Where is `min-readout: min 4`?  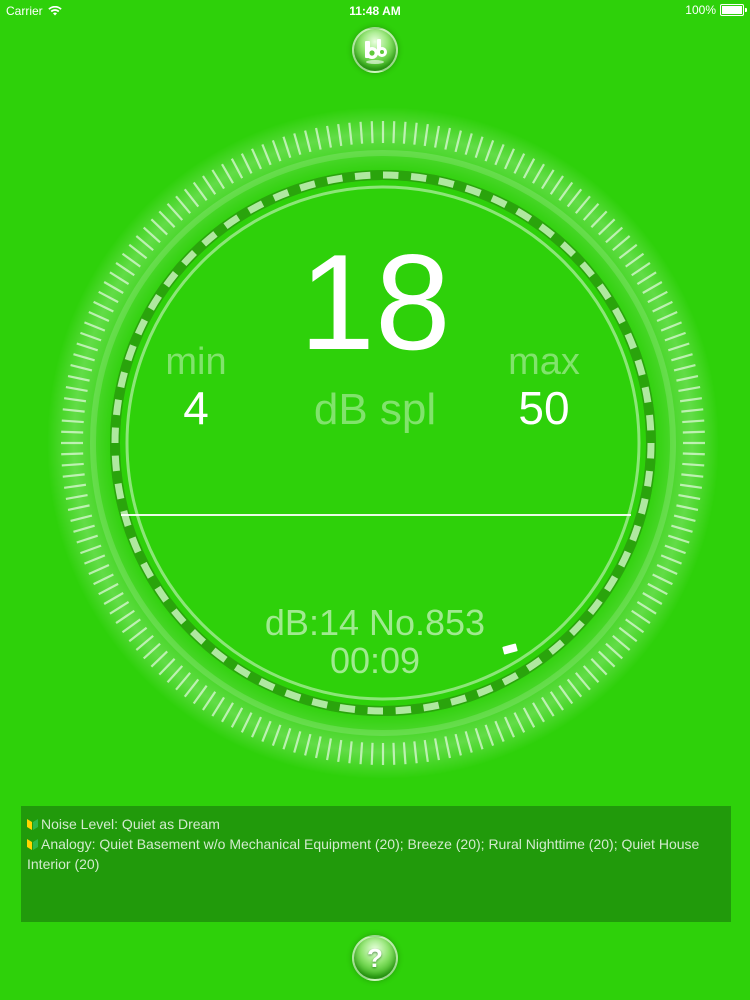 min-readout: min 4 is located at coordinates (196, 388).